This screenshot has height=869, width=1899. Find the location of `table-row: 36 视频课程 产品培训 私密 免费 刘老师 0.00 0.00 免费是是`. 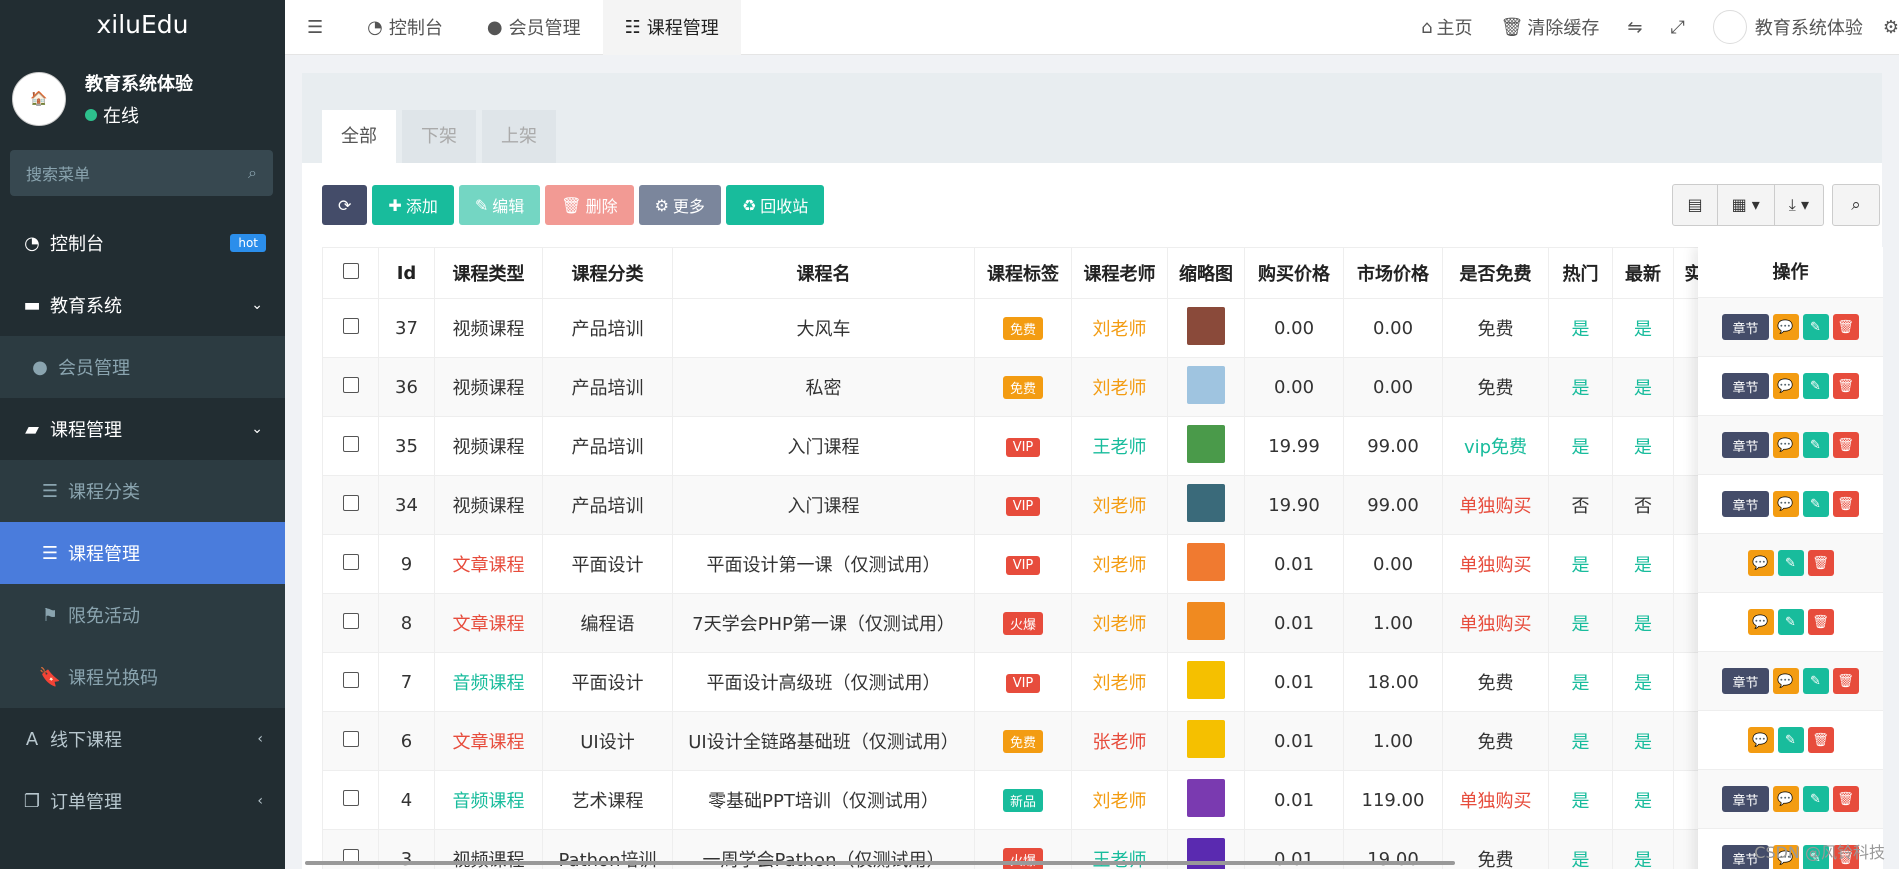

table-row: 36 视频课程 产品培训 私密 免费 刘老师 0.00 0.00 免费是是 is located at coordinates (1018, 387).